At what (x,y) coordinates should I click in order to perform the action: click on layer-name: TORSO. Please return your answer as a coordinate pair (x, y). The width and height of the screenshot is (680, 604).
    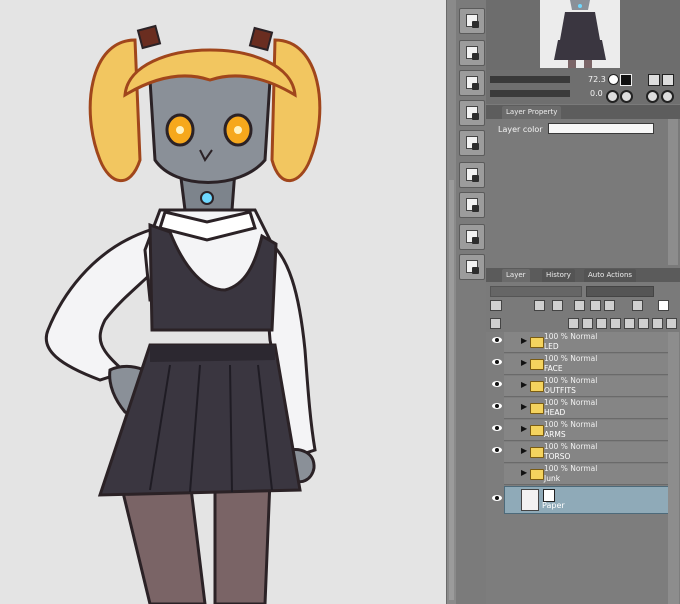
    Looking at the image, I should click on (557, 456).